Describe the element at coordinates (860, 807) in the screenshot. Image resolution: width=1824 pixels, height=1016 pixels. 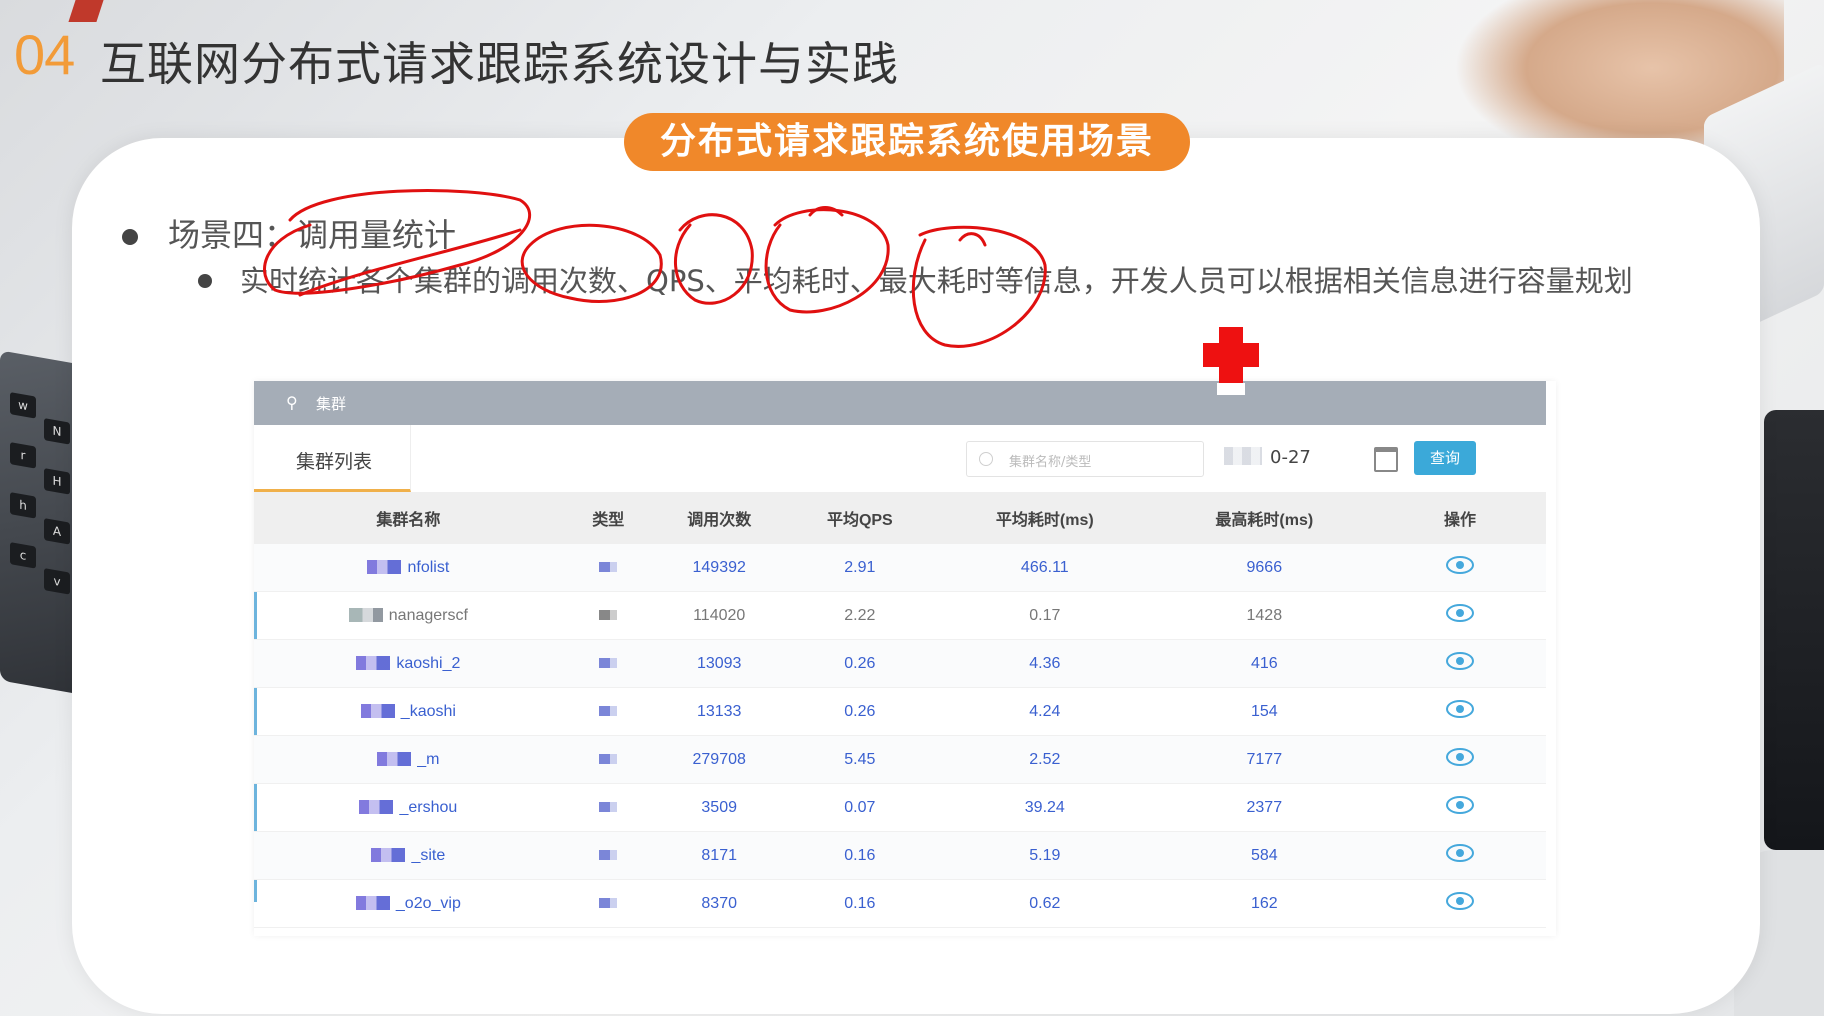
I see `cell-avg-qps: 0.07` at that location.